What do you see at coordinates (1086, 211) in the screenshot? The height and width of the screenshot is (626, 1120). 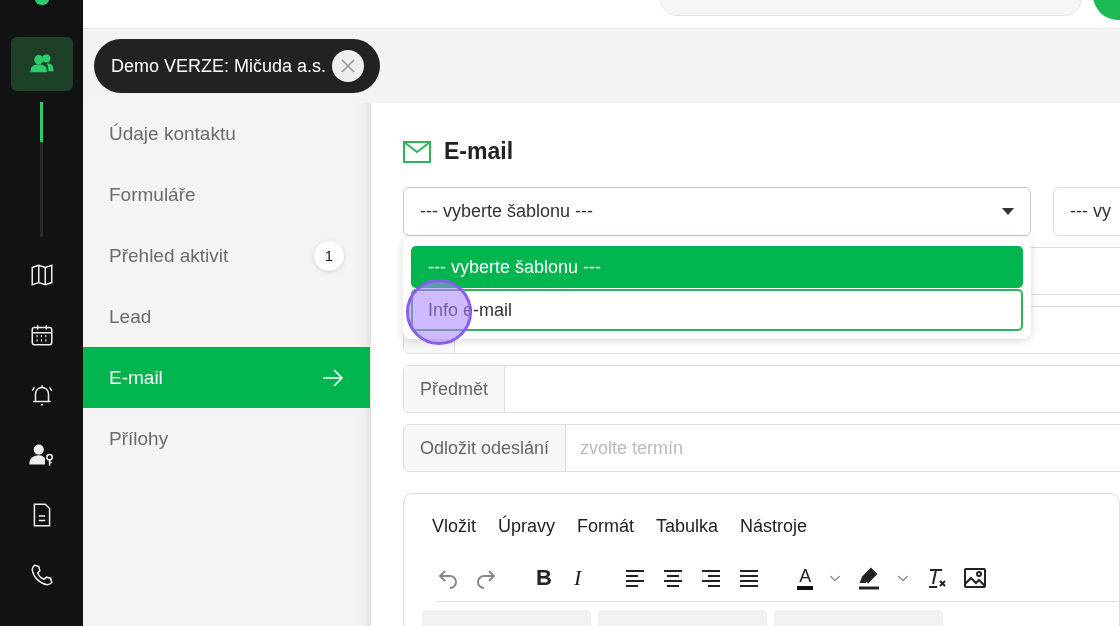 I see `select-field: --- vy` at bounding box center [1086, 211].